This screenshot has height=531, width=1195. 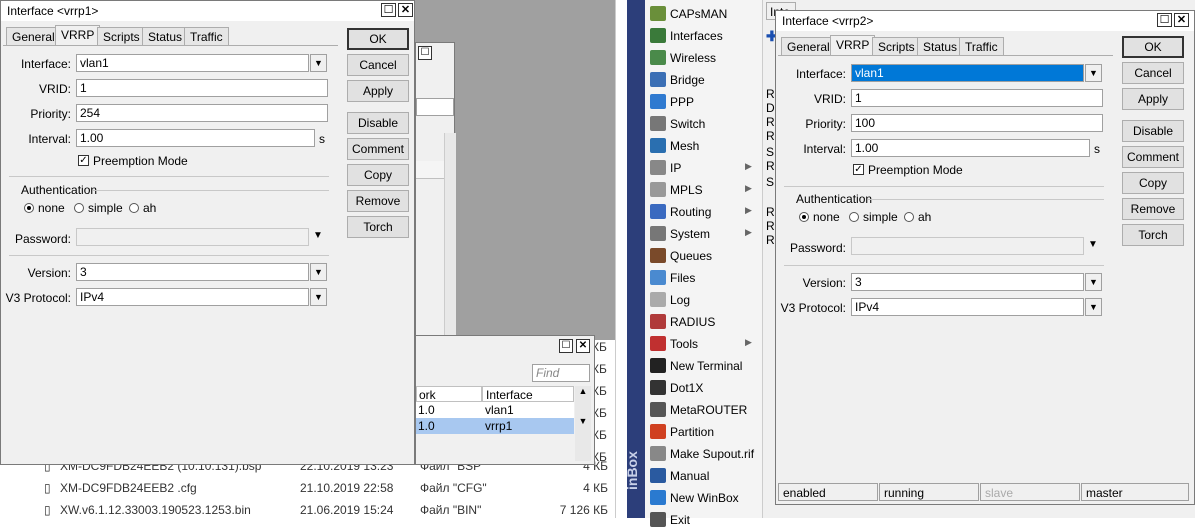 What do you see at coordinates (977, 123) in the screenshot?
I see `priority-field: 100` at bounding box center [977, 123].